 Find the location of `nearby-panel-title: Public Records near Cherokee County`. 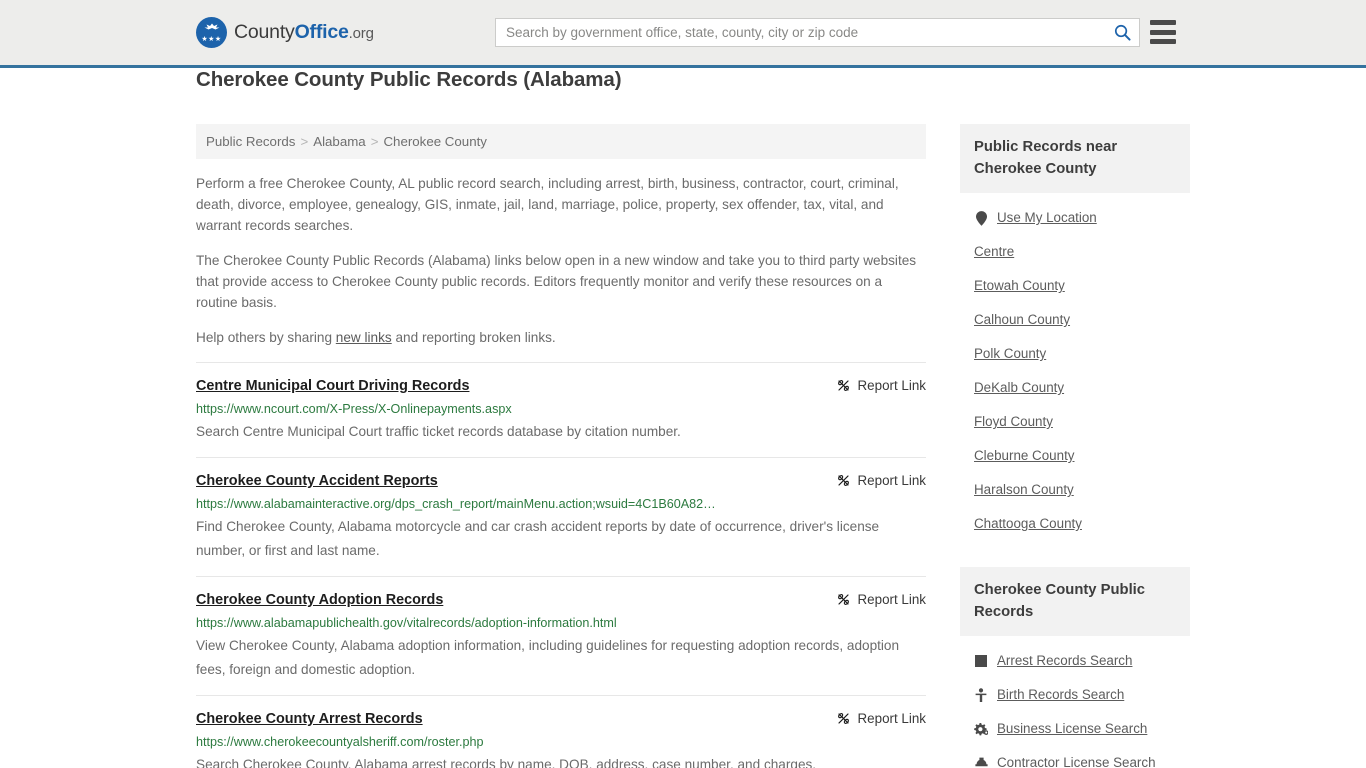

nearby-panel-title: Public Records near Cherokee County is located at coordinates (1075, 158).